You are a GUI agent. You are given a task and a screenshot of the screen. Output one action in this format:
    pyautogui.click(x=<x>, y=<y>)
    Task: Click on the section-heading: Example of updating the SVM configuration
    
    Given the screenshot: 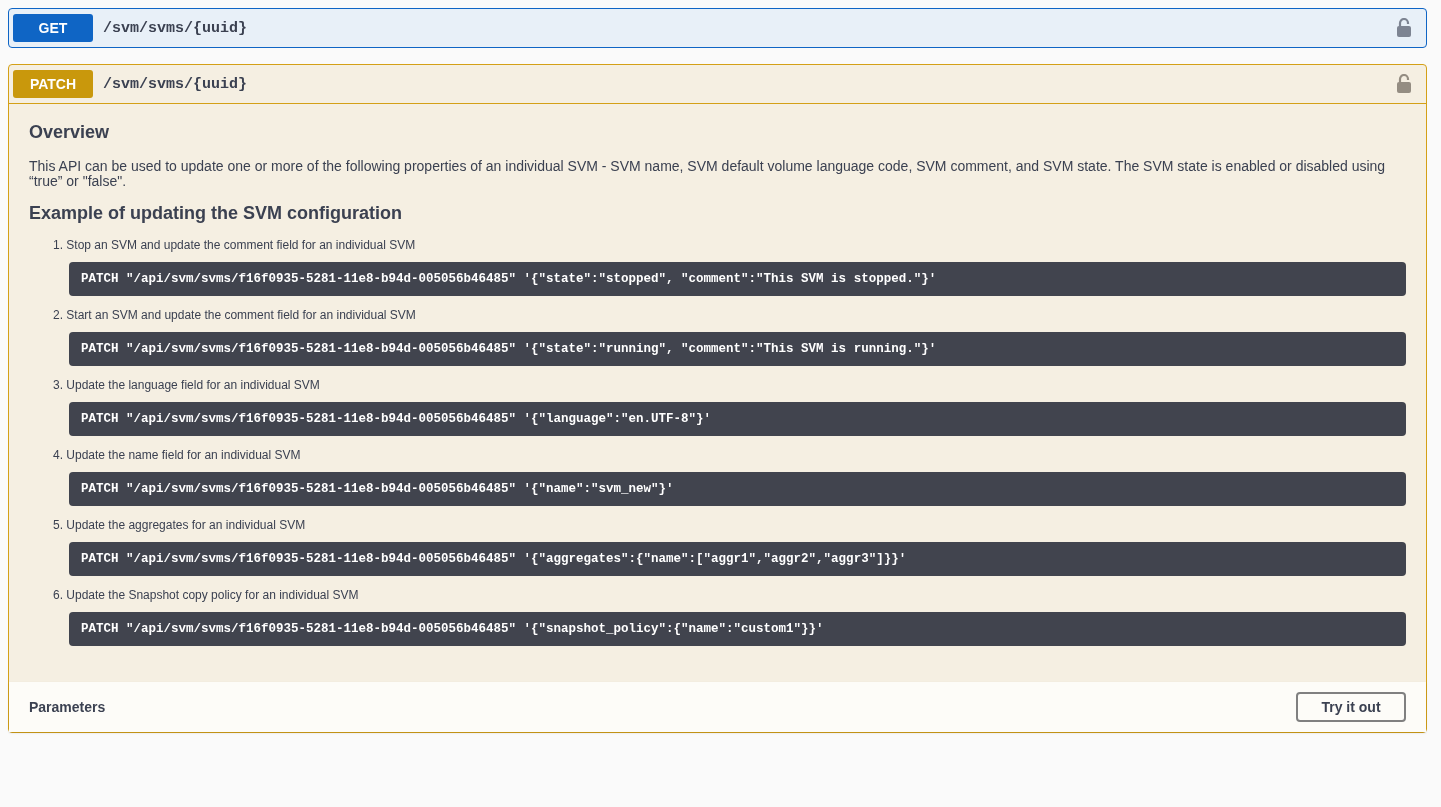 What is the action you would take?
    pyautogui.click(x=216, y=213)
    